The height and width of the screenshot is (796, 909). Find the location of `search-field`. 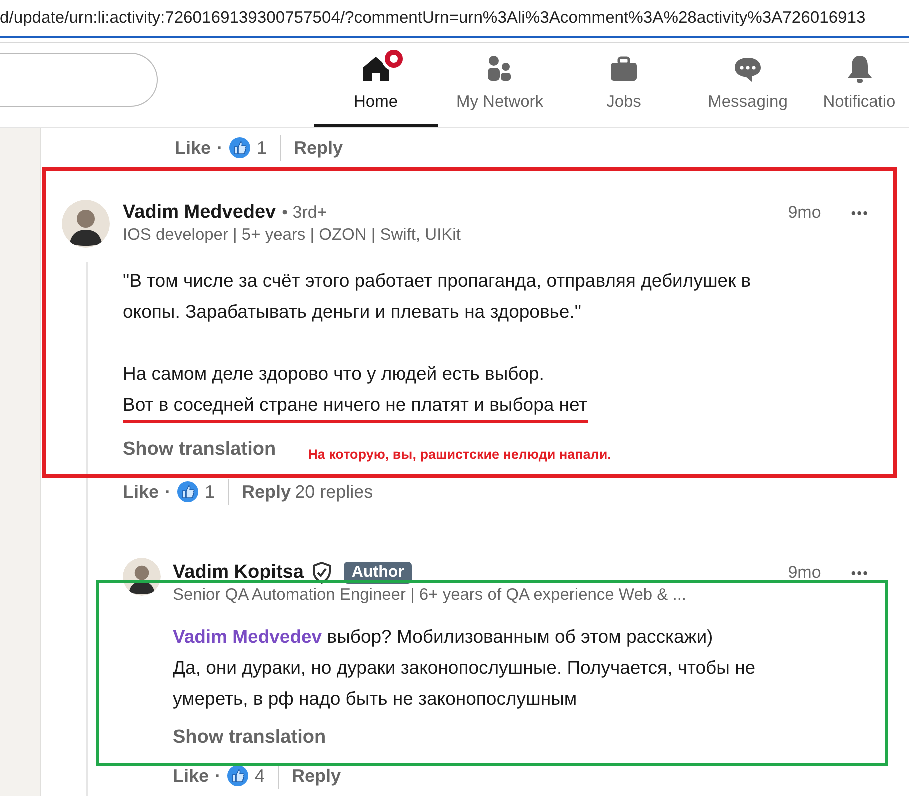

search-field is located at coordinates (79, 80).